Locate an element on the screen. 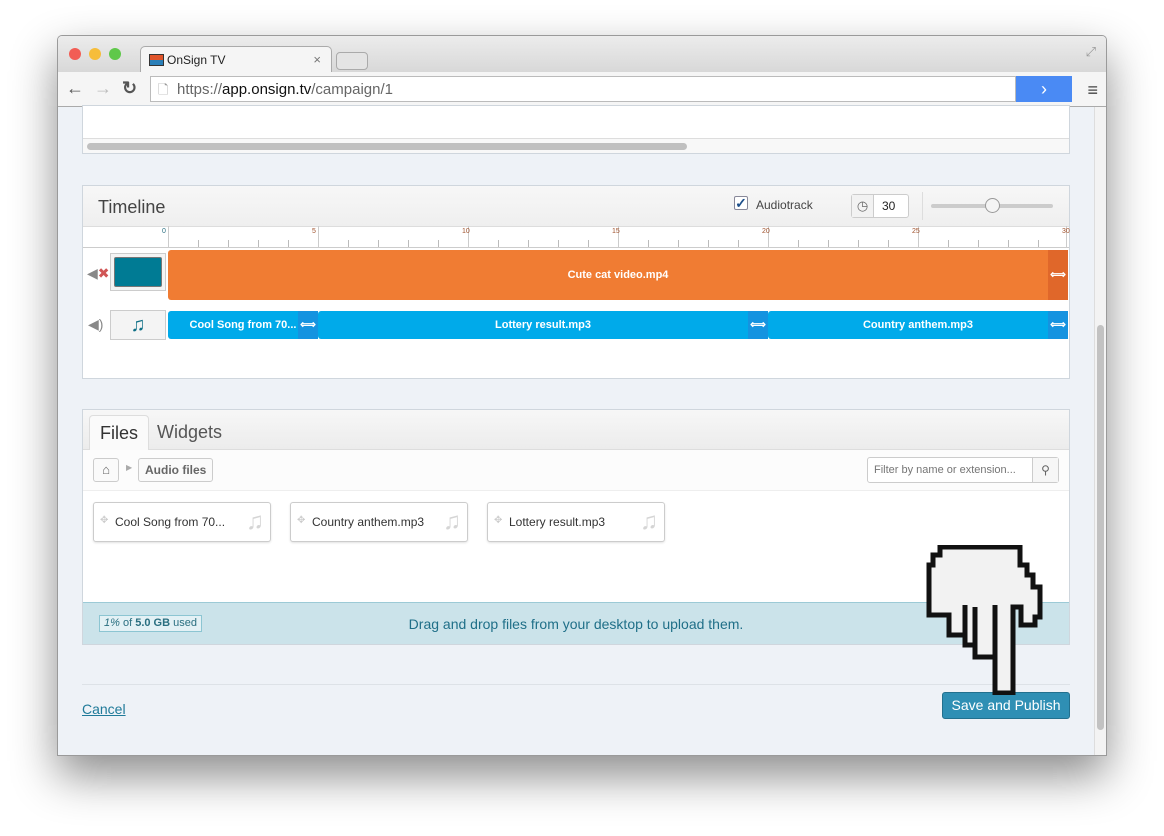  file-name: Country anthem.mp3 is located at coordinates (368, 522).